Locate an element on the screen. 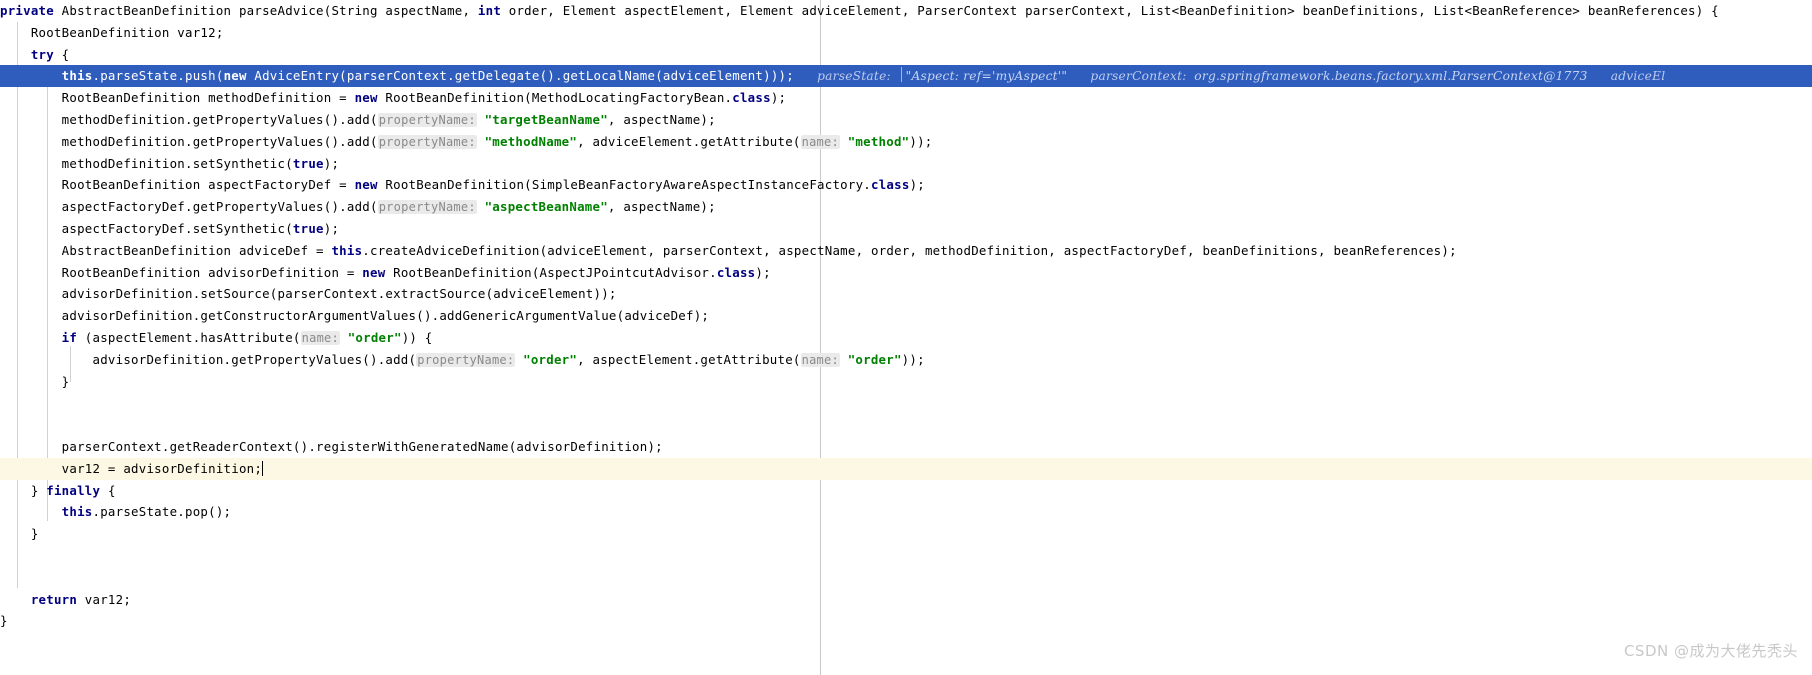  code-line-finally-open: } finally { is located at coordinates (906, 491).